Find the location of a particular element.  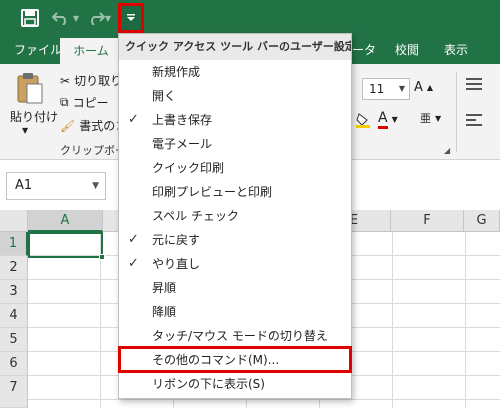

select-all-corner is located at coordinates (14, 221).